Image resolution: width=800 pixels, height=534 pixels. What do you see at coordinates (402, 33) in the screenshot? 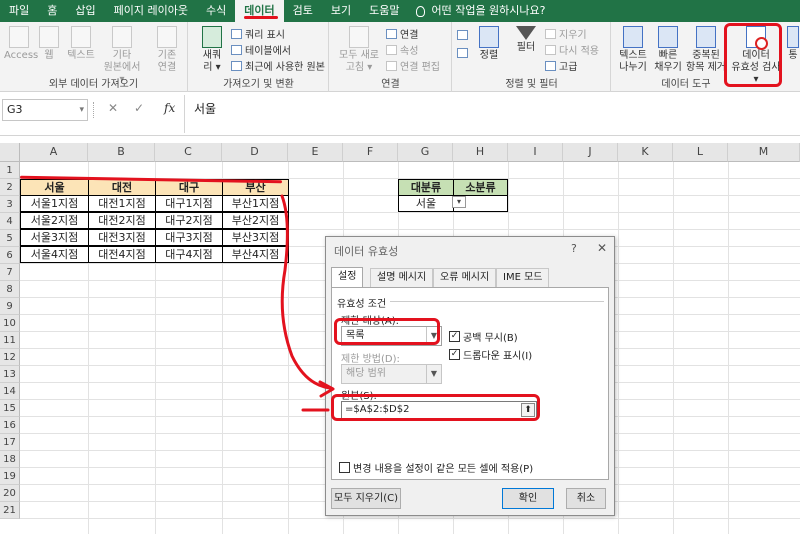
I see `connections-button: 연결` at bounding box center [402, 33].